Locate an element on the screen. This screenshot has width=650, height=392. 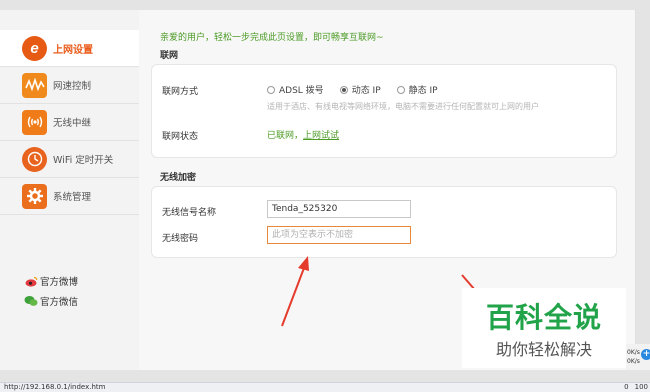
watermark-title: 百科全说 is located at coordinates (543, 317).